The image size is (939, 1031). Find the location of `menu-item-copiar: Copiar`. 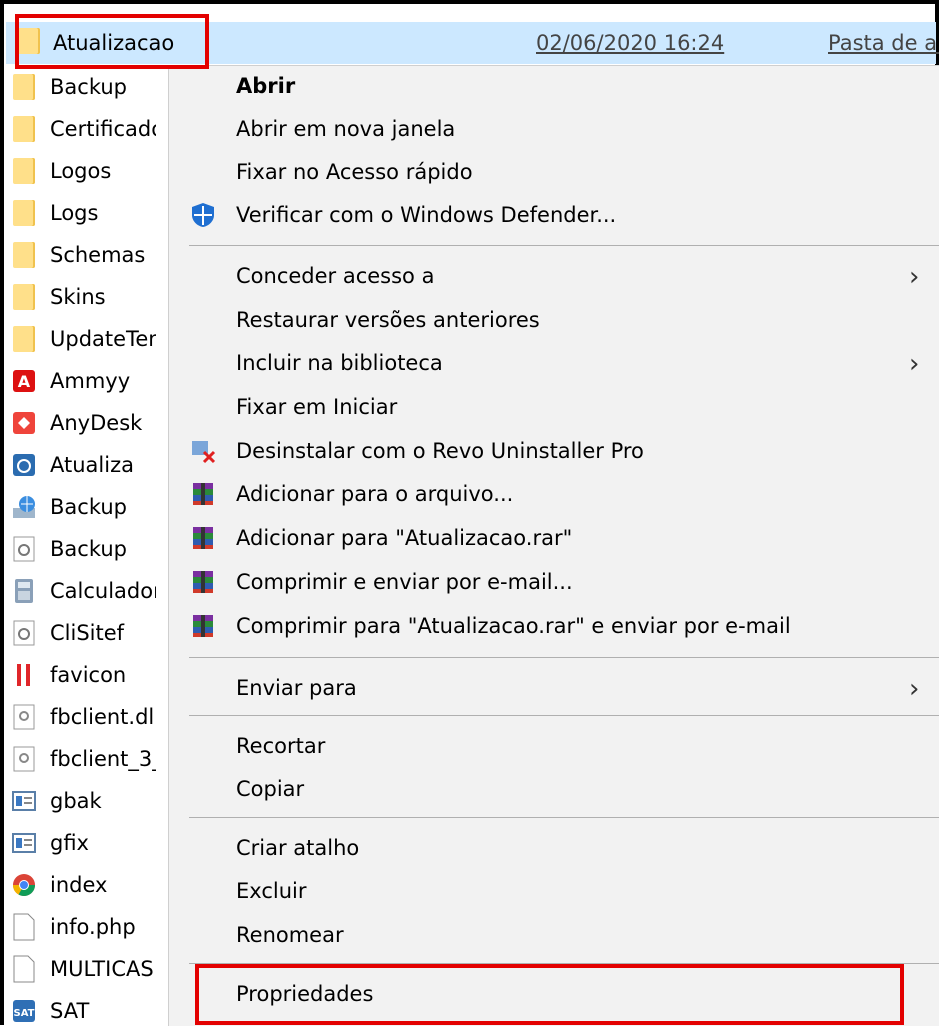

menu-item-copiar: Copiar is located at coordinates (554, 789).